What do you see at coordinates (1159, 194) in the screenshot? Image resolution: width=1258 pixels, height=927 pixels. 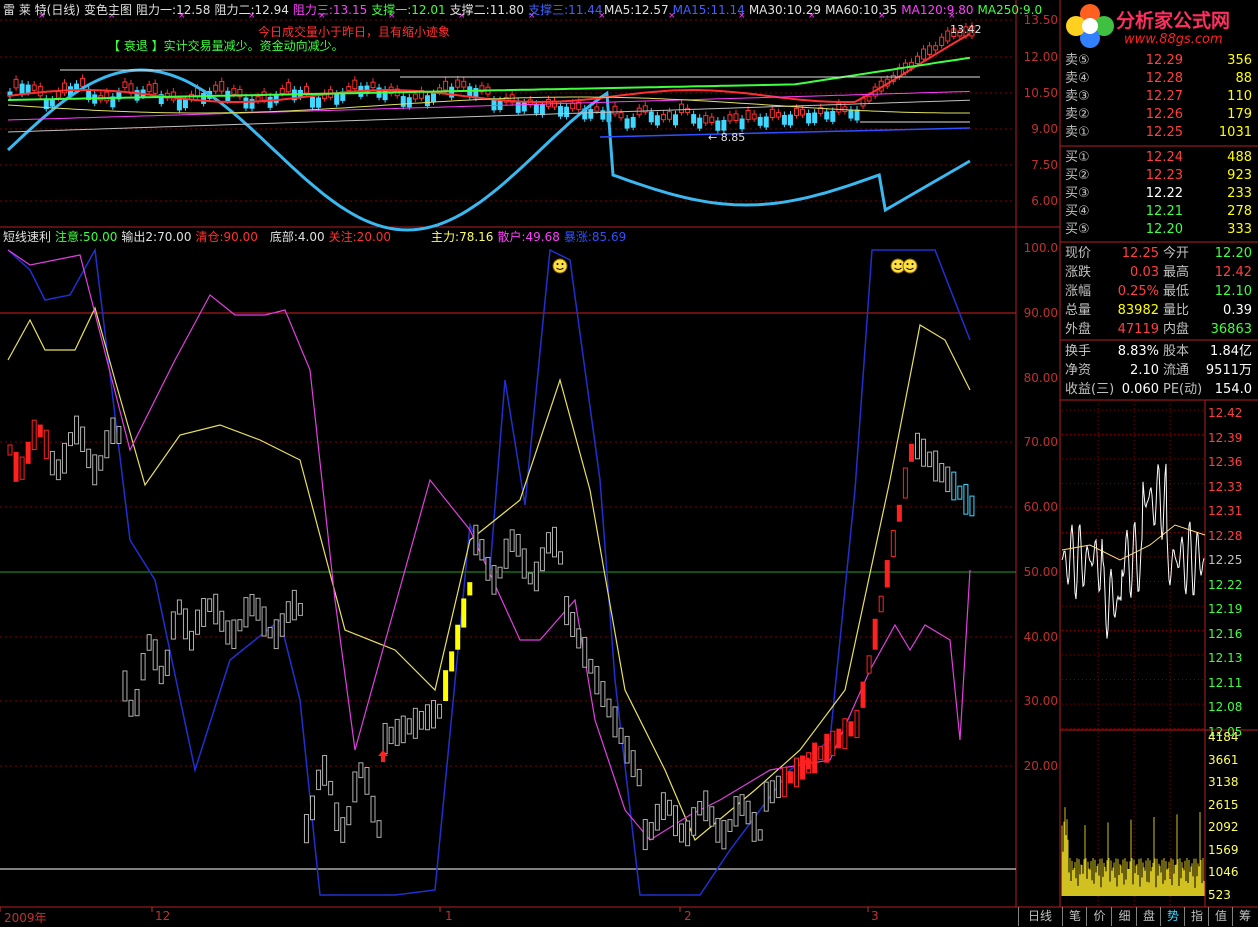 I see `buy-level-row: 买③ 12.22 233` at bounding box center [1159, 194].